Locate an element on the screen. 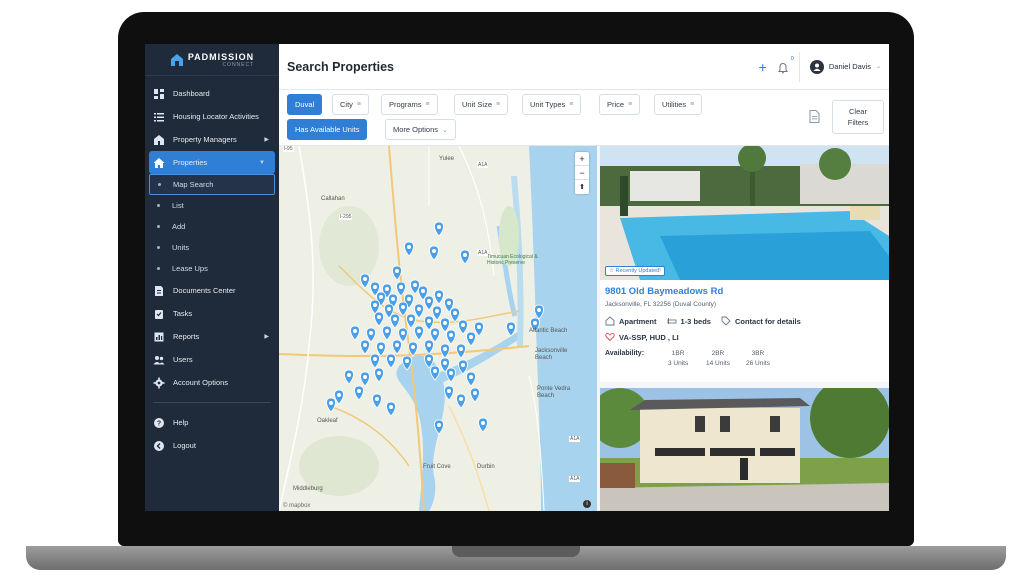 This screenshot has height=584, width=1024. badge-text: Recently Updated! is located at coordinates (638, 271).